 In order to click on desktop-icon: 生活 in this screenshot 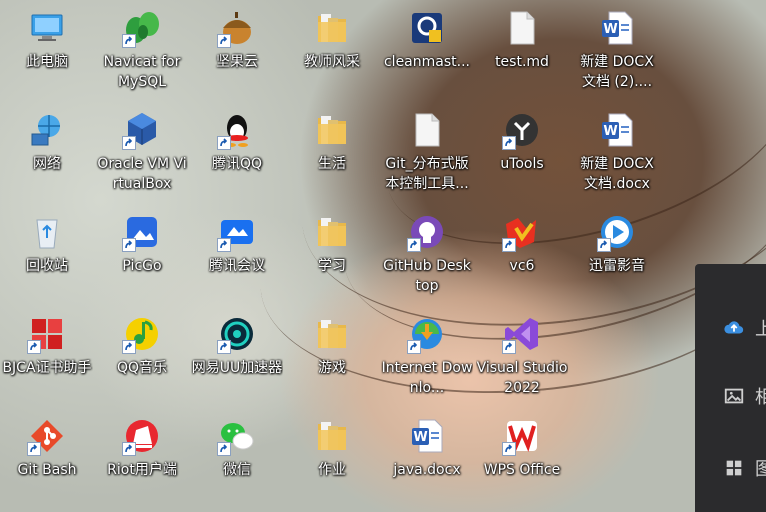, I will do `click(332, 154)`.